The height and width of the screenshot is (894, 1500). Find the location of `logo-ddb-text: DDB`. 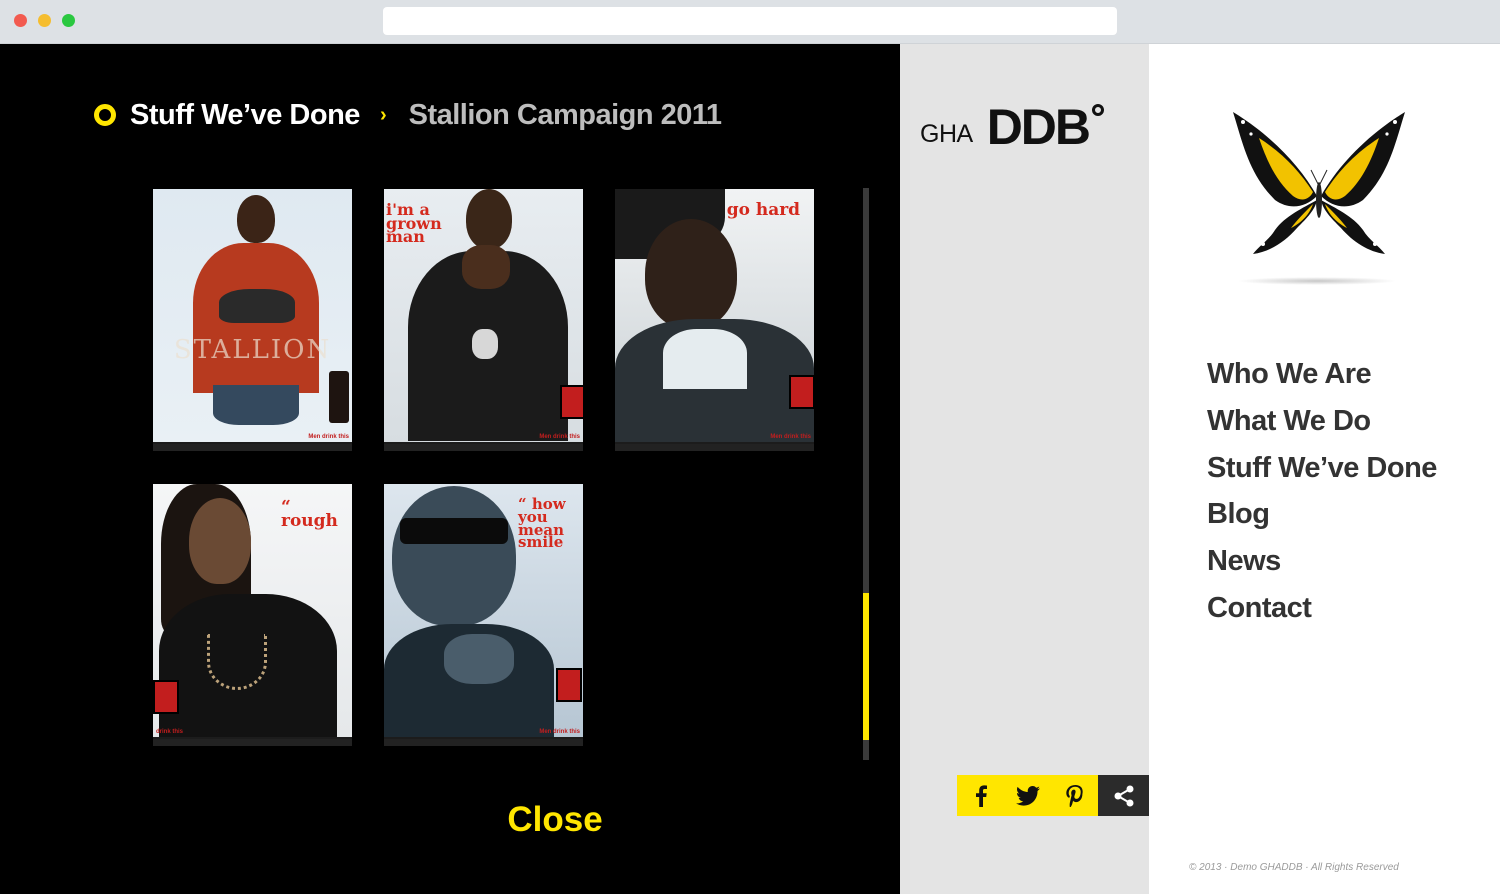

logo-ddb-text: DDB is located at coordinates (1038, 127).